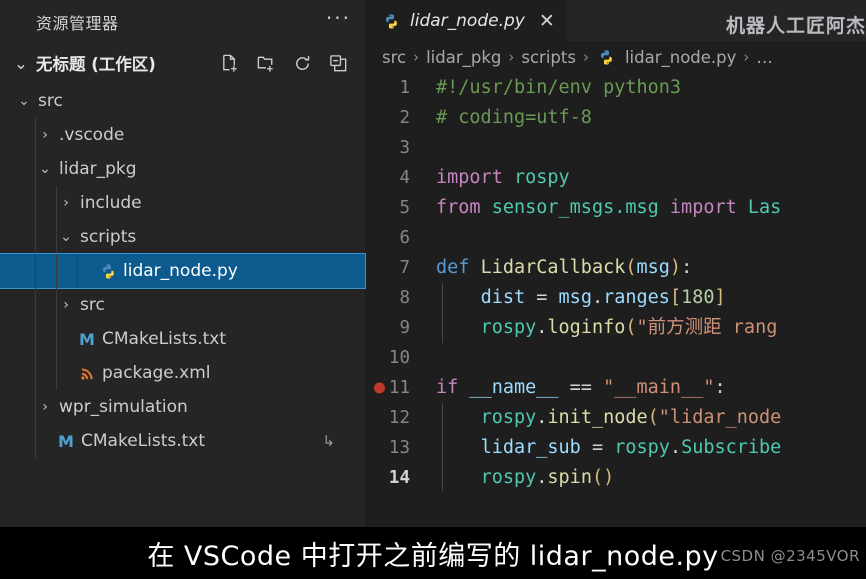 This screenshot has height=579, width=866. Describe the element at coordinates (581, 387) in the screenshot. I see `code-token: ==` at that location.